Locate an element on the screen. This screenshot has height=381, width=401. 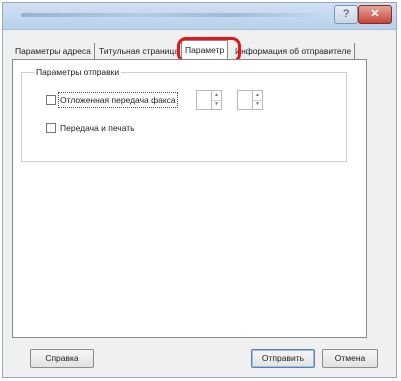
send-and-print-checkbox is located at coordinates (51, 128).